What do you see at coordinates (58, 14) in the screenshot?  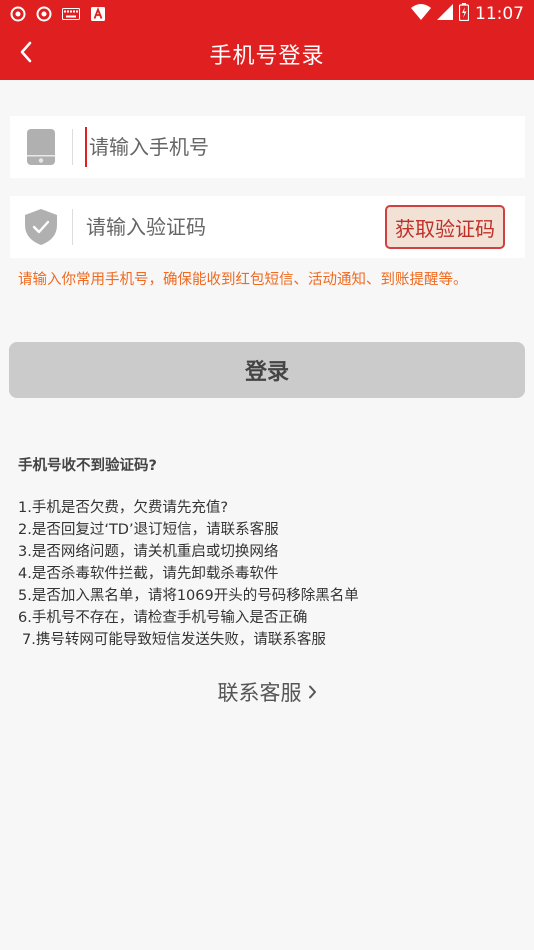 I see `status-left-icons` at bounding box center [58, 14].